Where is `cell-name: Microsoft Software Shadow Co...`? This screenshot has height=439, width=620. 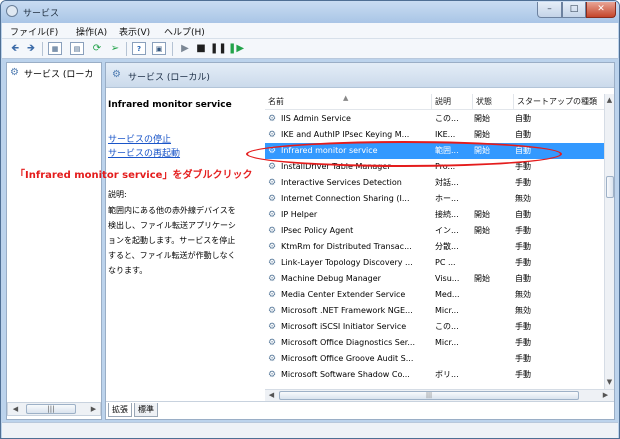
cell-name: Microsoft Software Shadow Co... is located at coordinates (345, 374).